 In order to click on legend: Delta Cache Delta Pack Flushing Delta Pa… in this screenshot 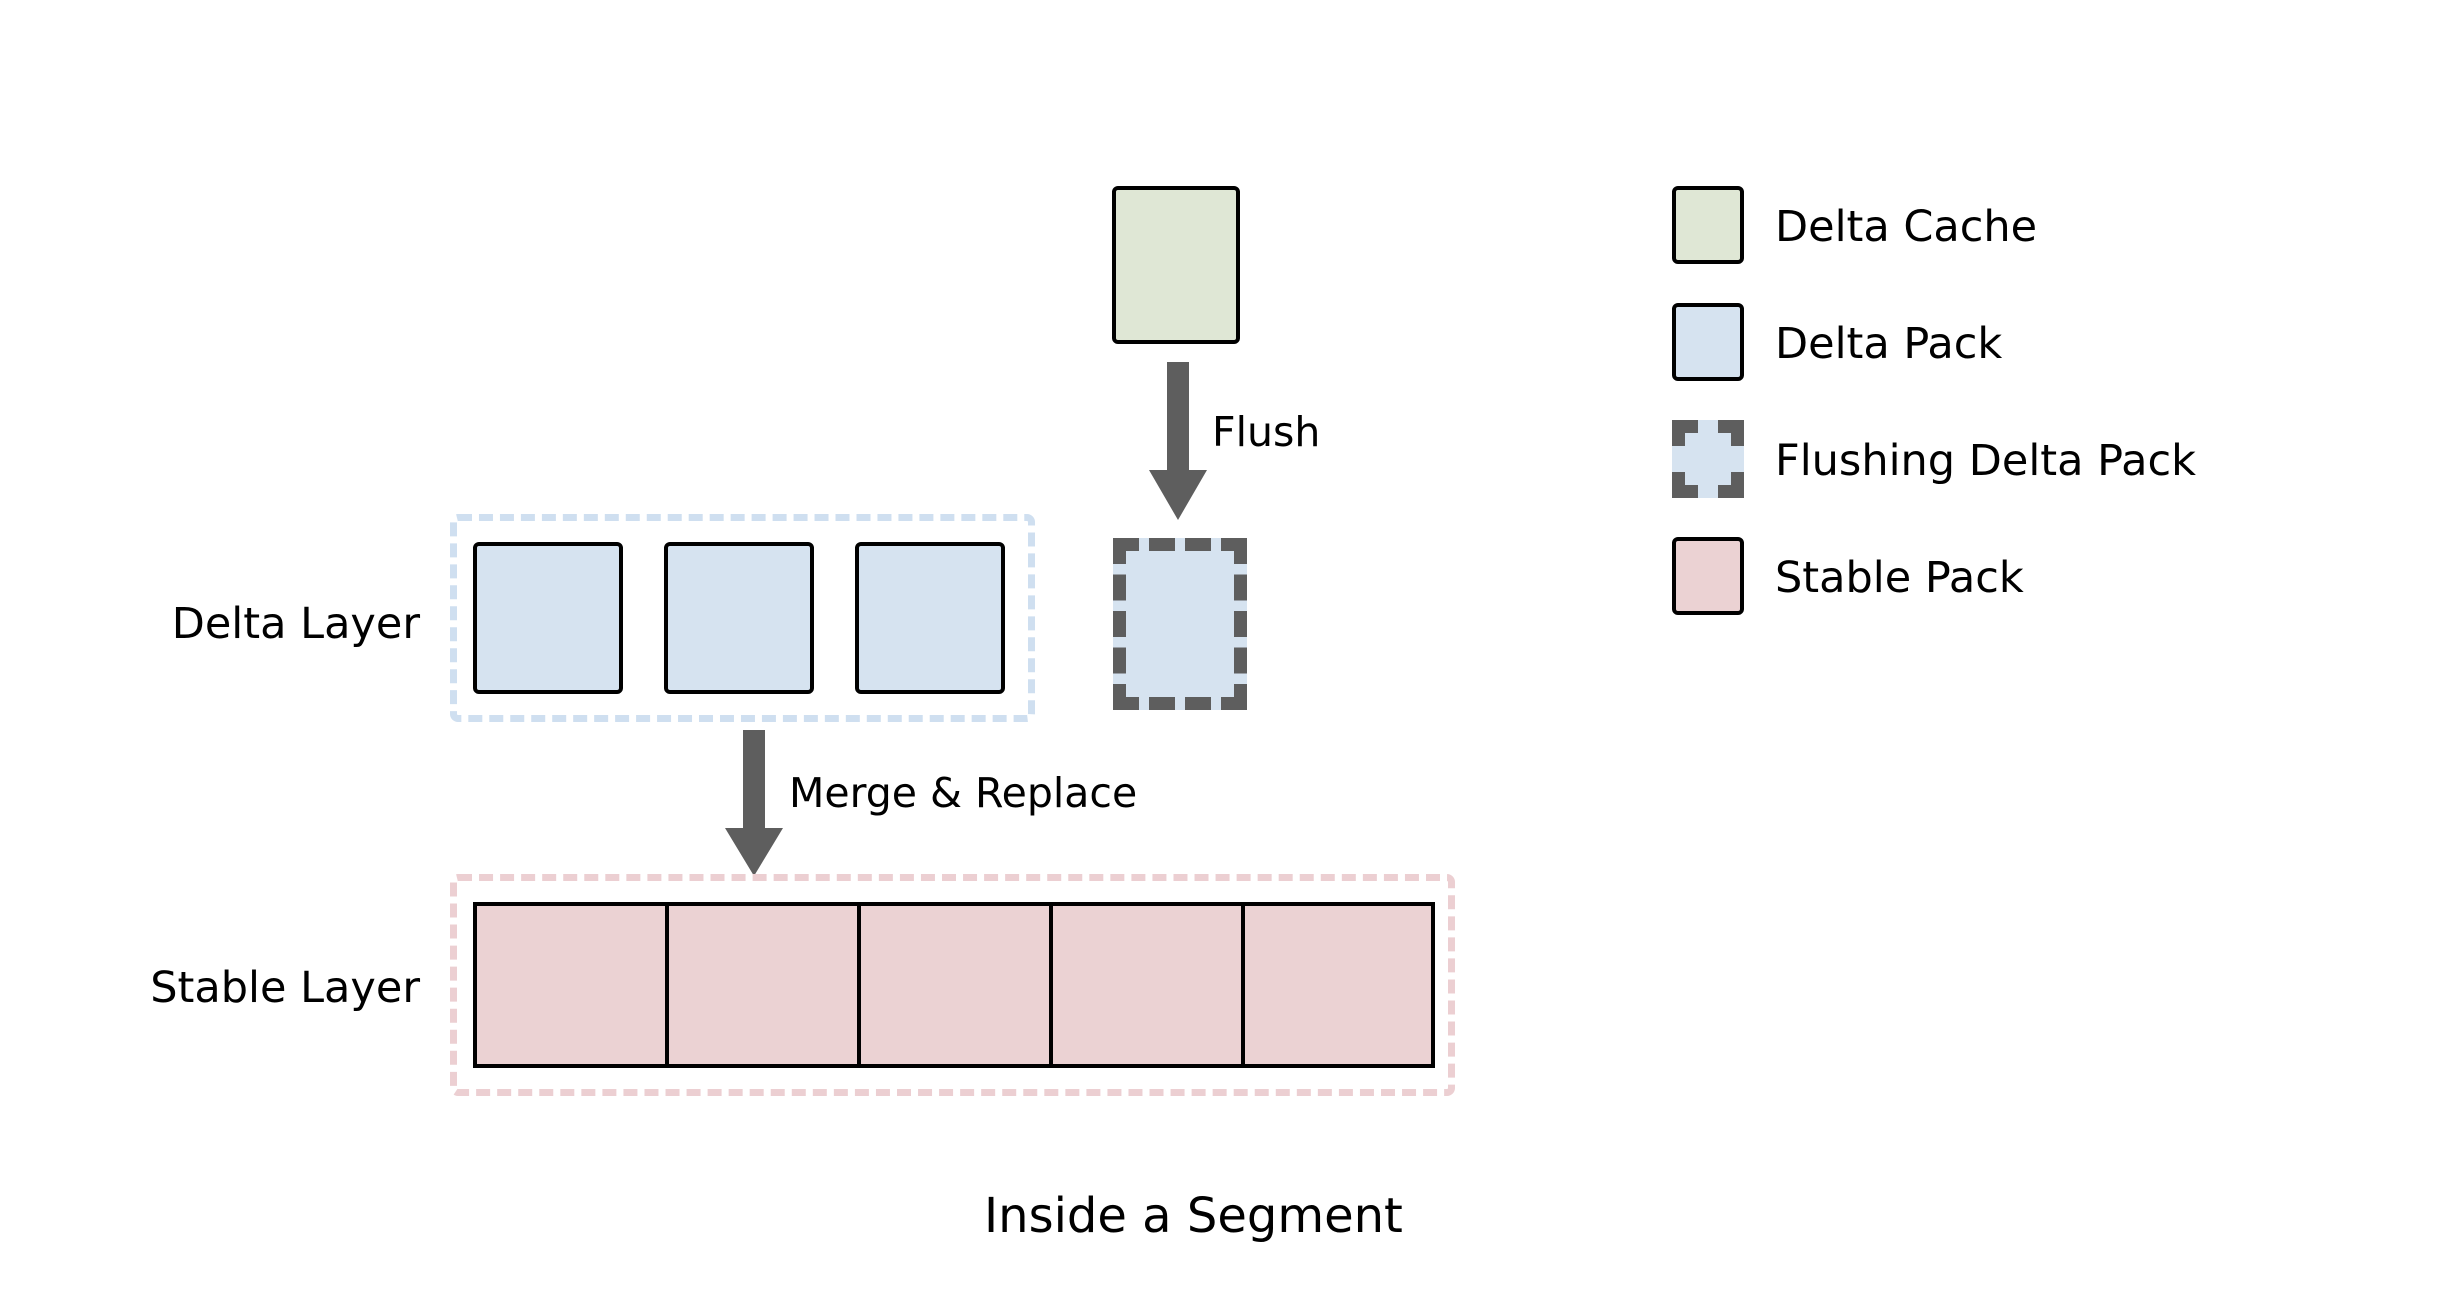, I will do `click(2022, 401)`.